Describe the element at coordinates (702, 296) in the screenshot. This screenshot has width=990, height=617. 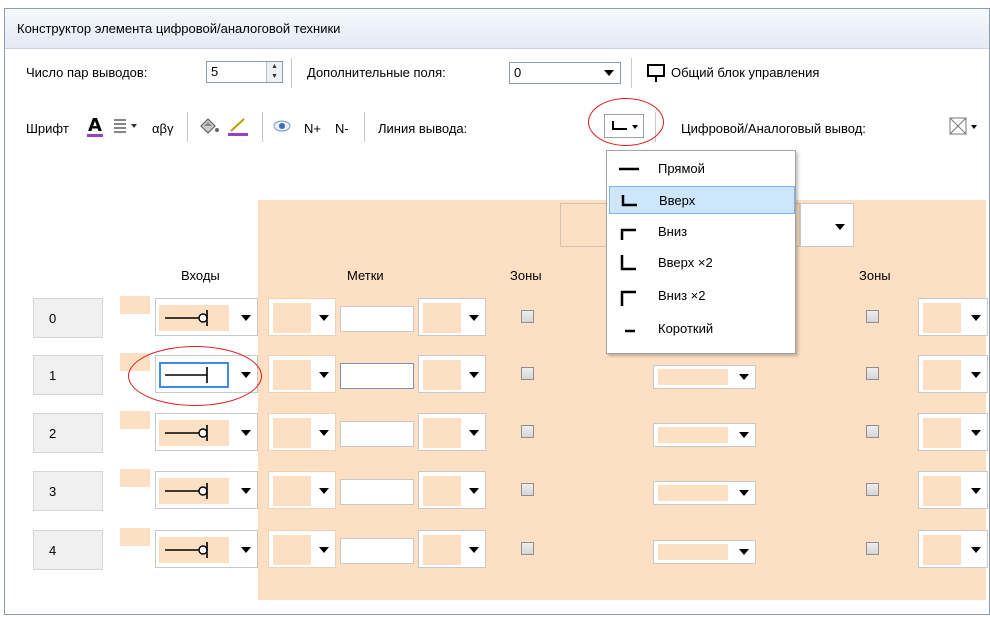
I see `menu-item-down-x2: Вниз ×2` at that location.